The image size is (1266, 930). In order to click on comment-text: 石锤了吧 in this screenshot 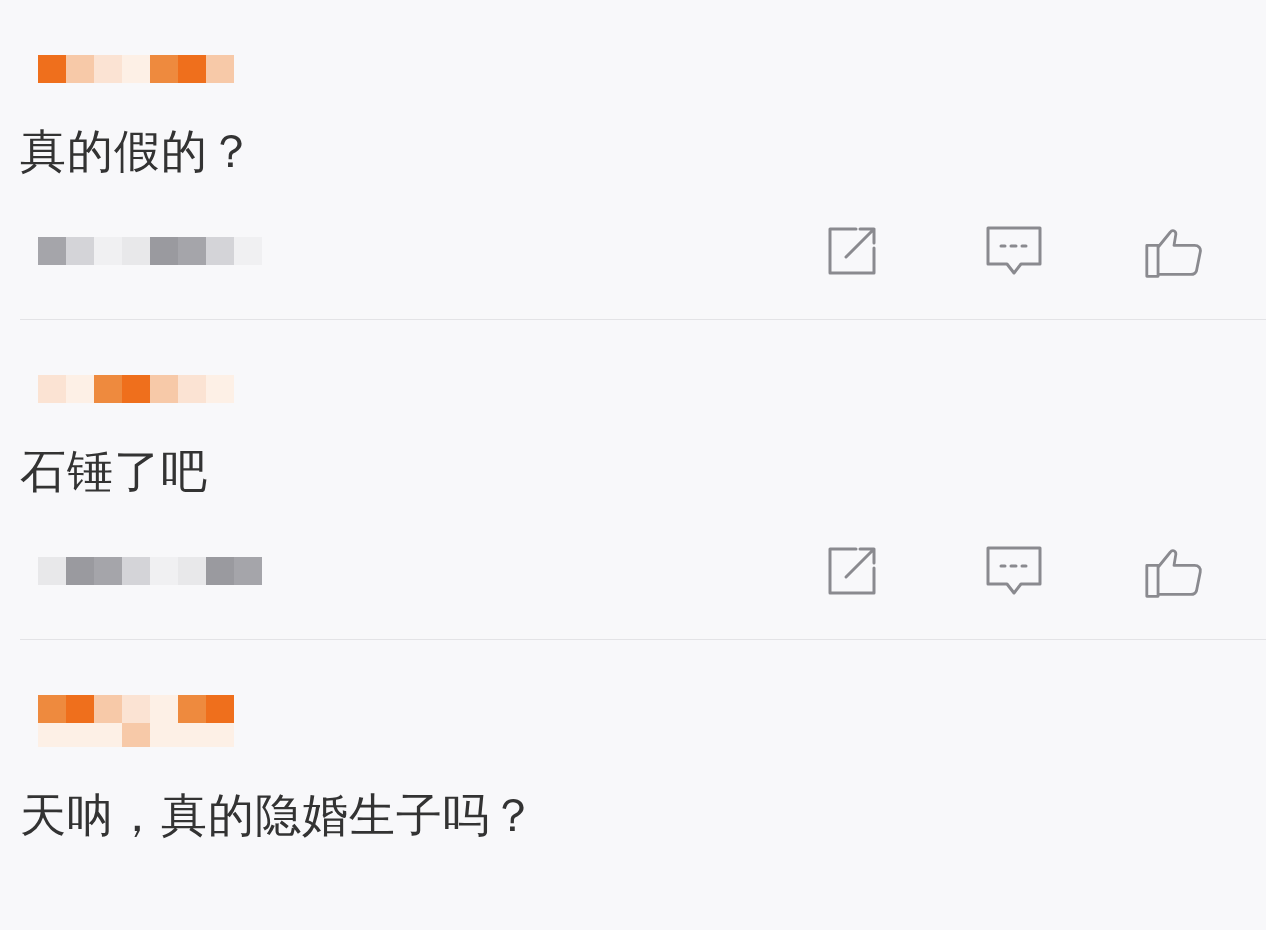, I will do `click(114, 471)`.